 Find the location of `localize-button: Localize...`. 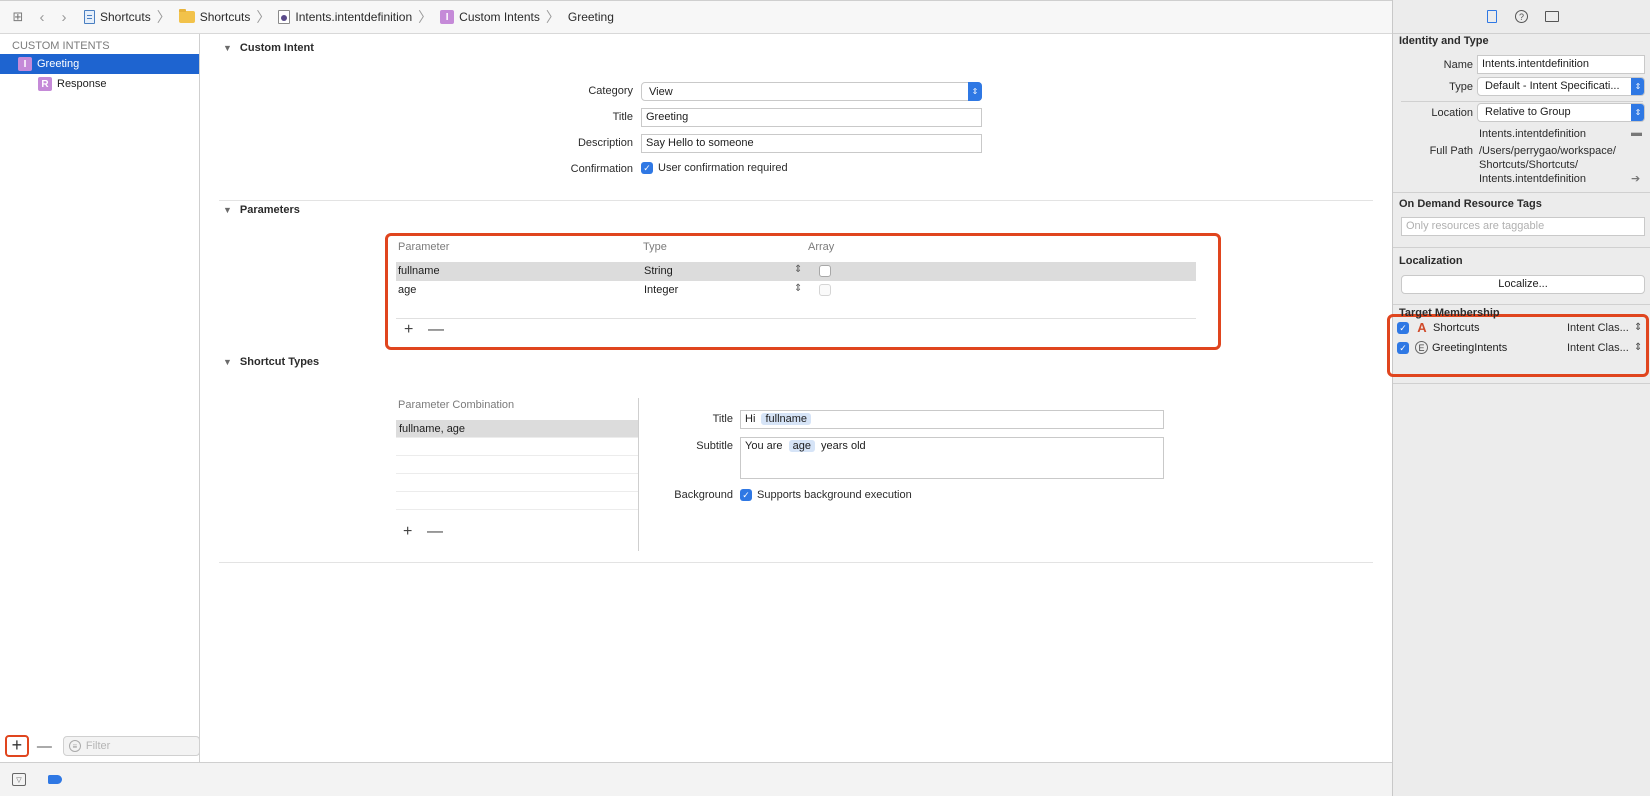

localize-button: Localize... is located at coordinates (1523, 284).